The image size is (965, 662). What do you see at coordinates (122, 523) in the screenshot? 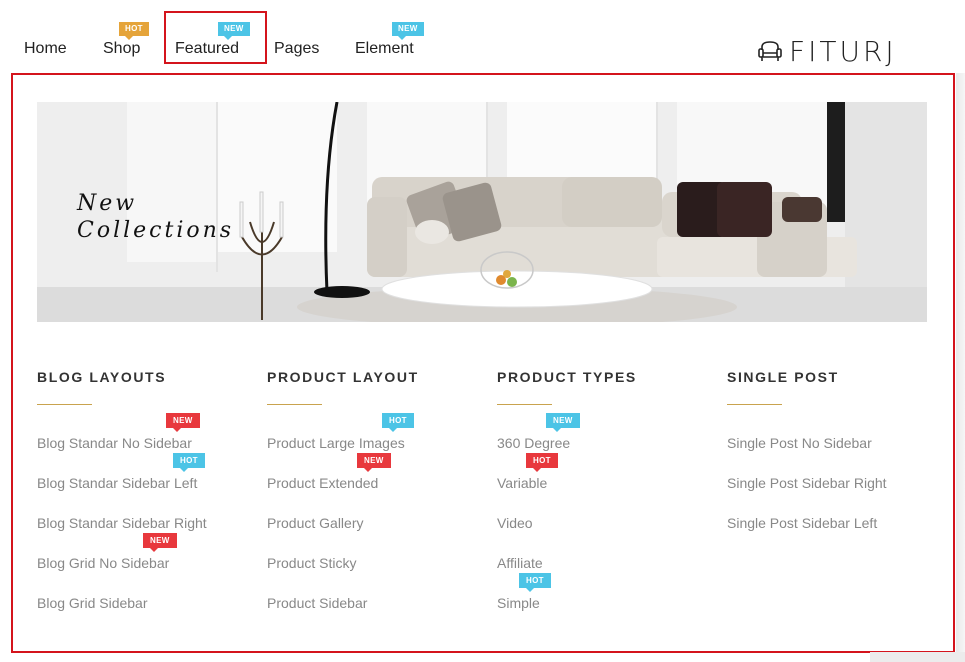
I see `menu-item-label: Blog Standar Sidebar Right` at bounding box center [122, 523].